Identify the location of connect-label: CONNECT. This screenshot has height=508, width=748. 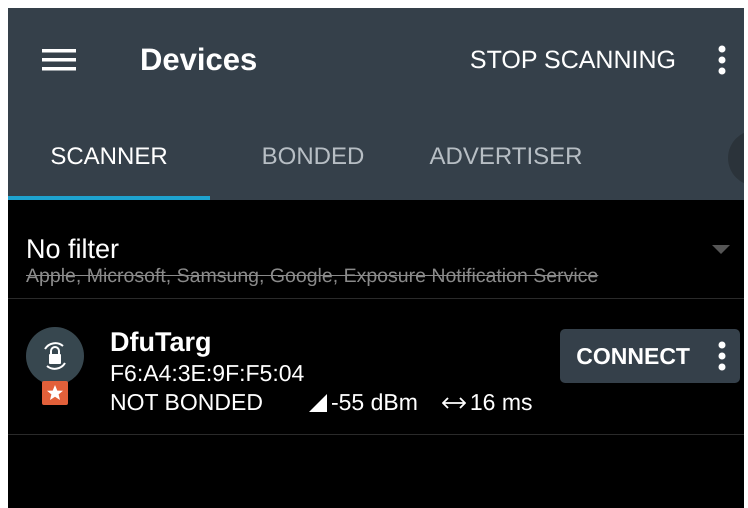
(633, 356).